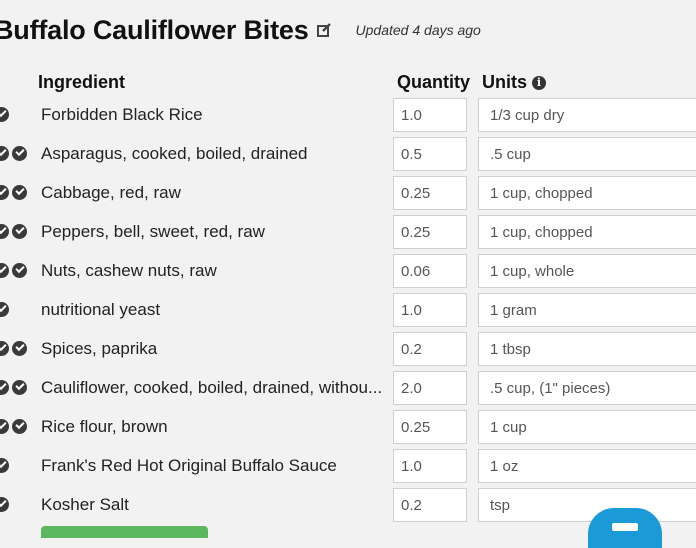  What do you see at coordinates (104, 426) in the screenshot?
I see `ingredient-name: Rice flour, brown` at bounding box center [104, 426].